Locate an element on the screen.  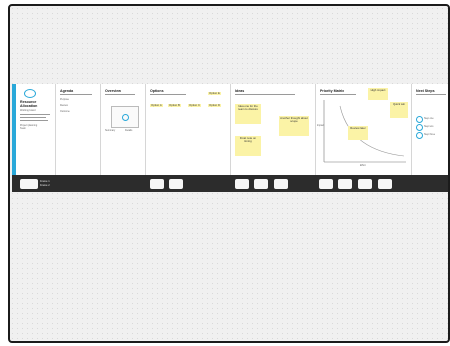
sticky-note: Idea one for the team to discuss is located at coordinates (248, 114).